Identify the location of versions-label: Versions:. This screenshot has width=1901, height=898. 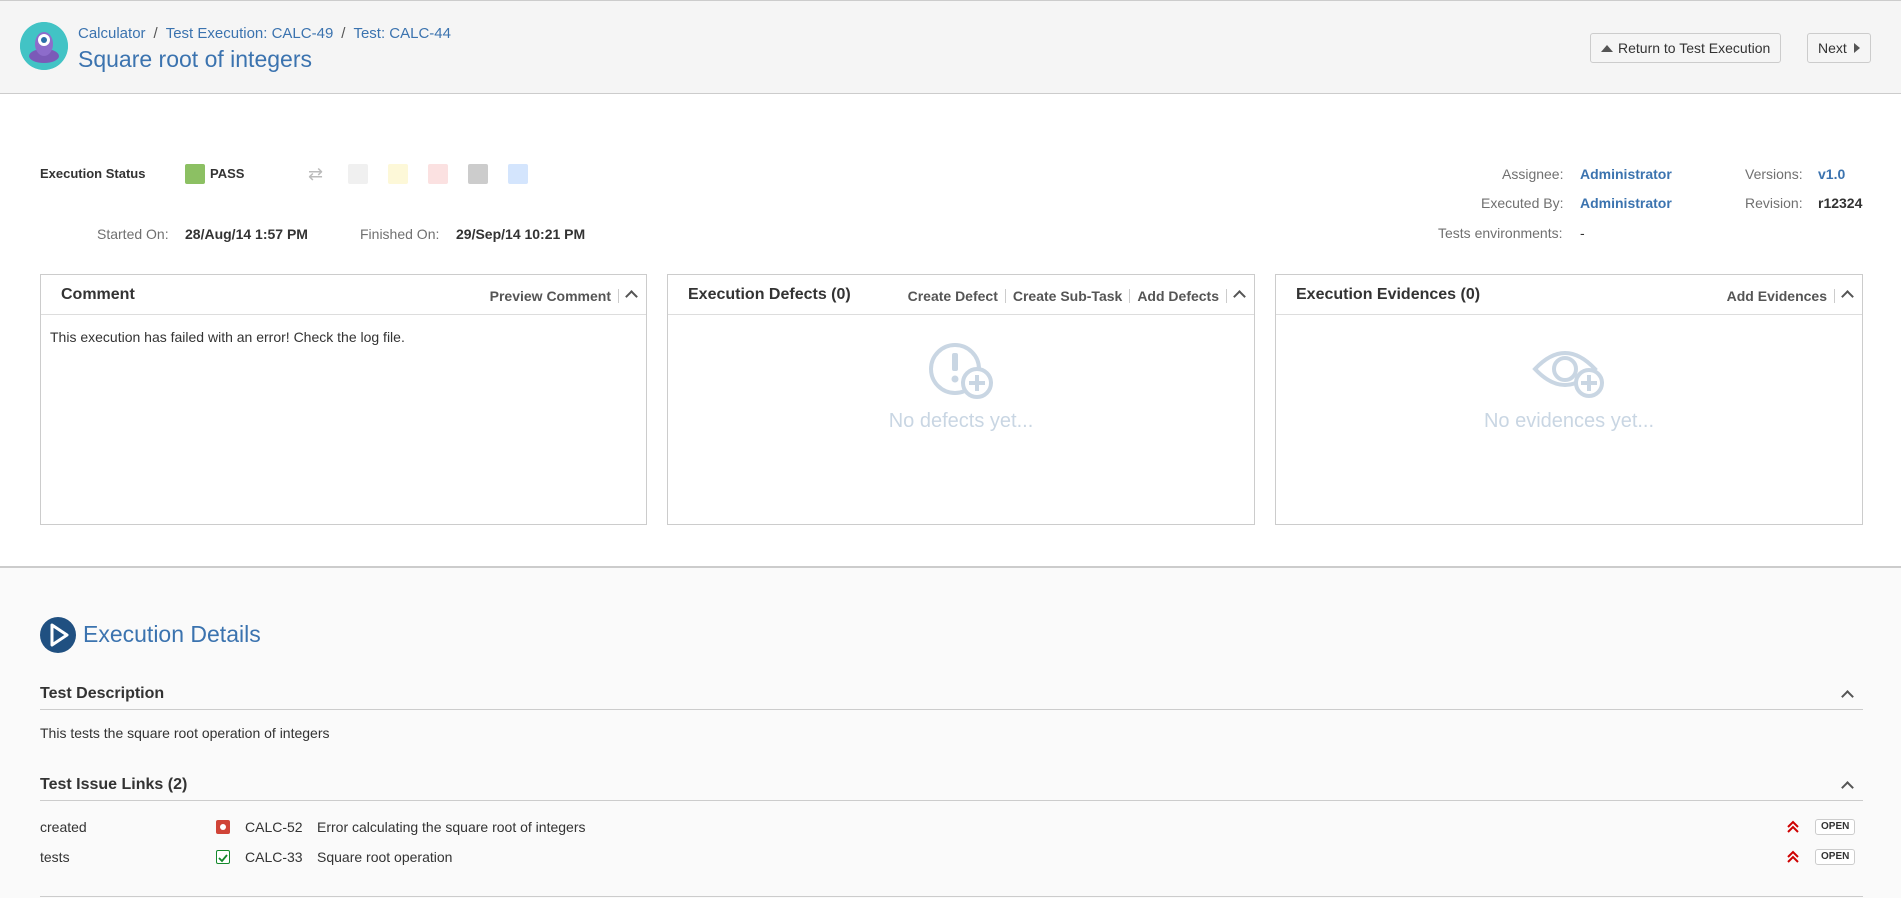
(1774, 174).